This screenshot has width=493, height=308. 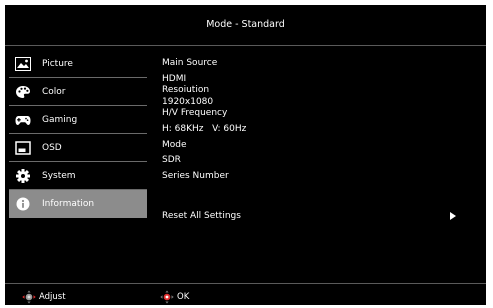 I want to click on sidebar-item-label: Gaming, so click(x=60, y=120).